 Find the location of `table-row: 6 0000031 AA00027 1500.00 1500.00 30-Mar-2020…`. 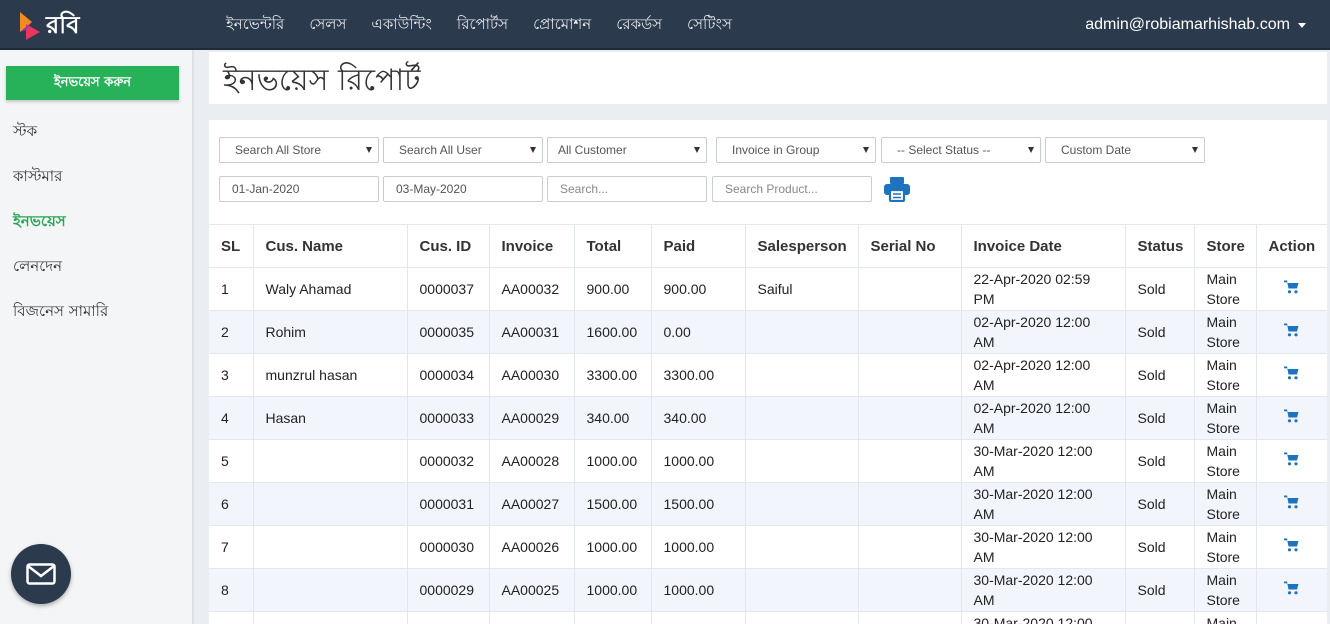

table-row: 6 0000031 AA00027 1500.00 1500.00 30-Mar-2020… is located at coordinates (768, 504).